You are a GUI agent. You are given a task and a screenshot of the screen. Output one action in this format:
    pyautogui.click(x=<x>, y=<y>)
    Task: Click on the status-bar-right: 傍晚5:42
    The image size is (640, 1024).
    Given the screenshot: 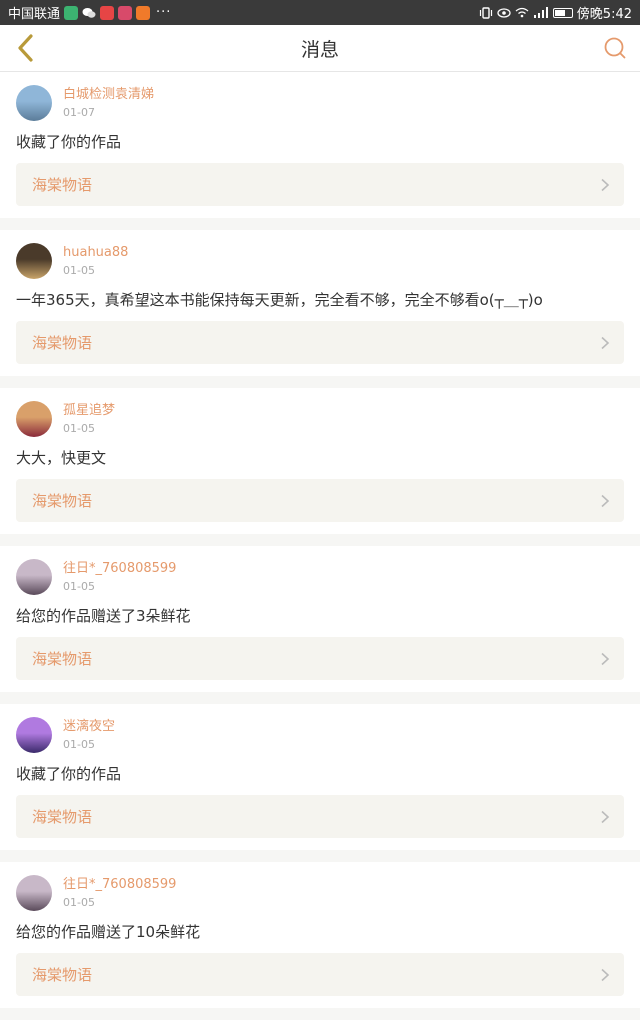 What is the action you would take?
    pyautogui.click(x=555, y=12)
    